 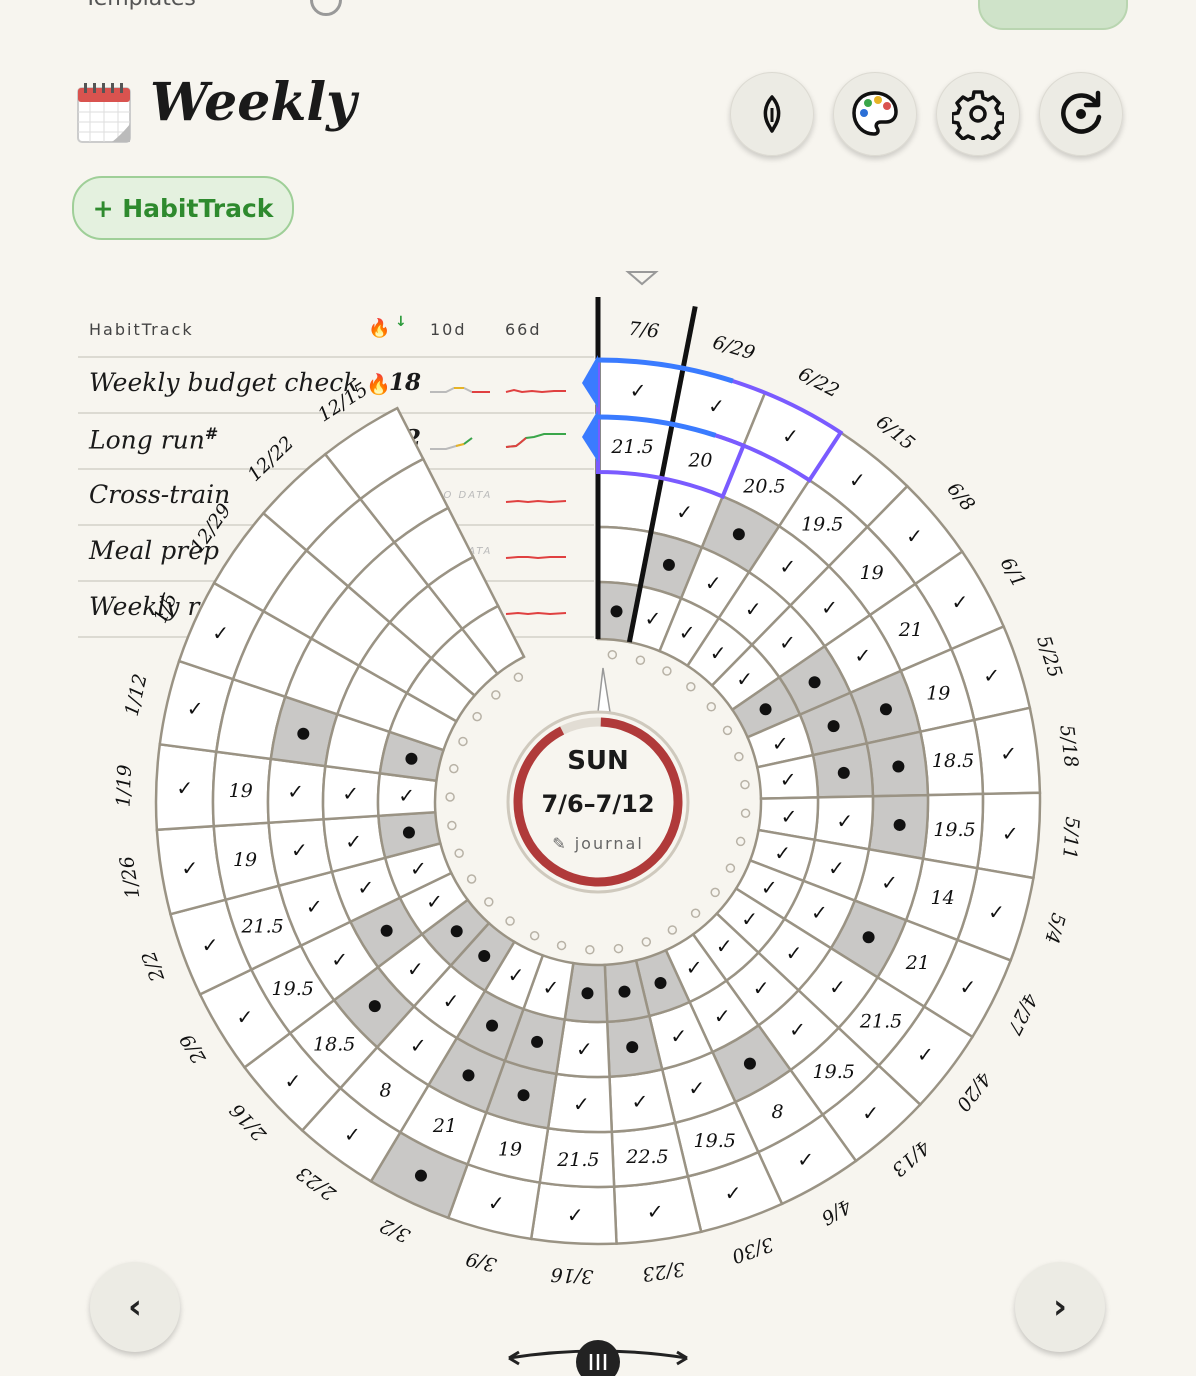 What do you see at coordinates (819, 382) in the screenshot?
I see `date-label: 6/22` at bounding box center [819, 382].